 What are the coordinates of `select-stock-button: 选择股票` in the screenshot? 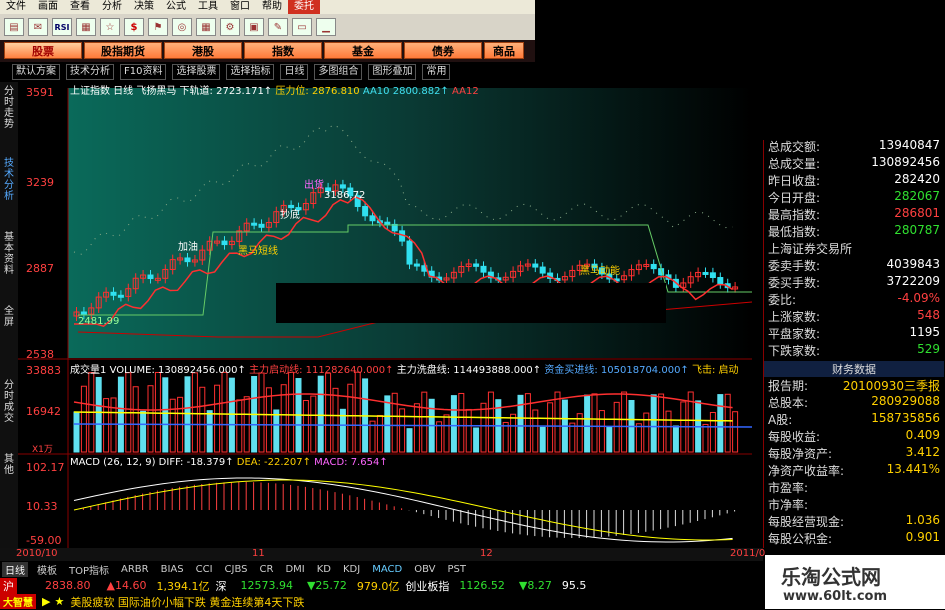 It's located at (196, 72).